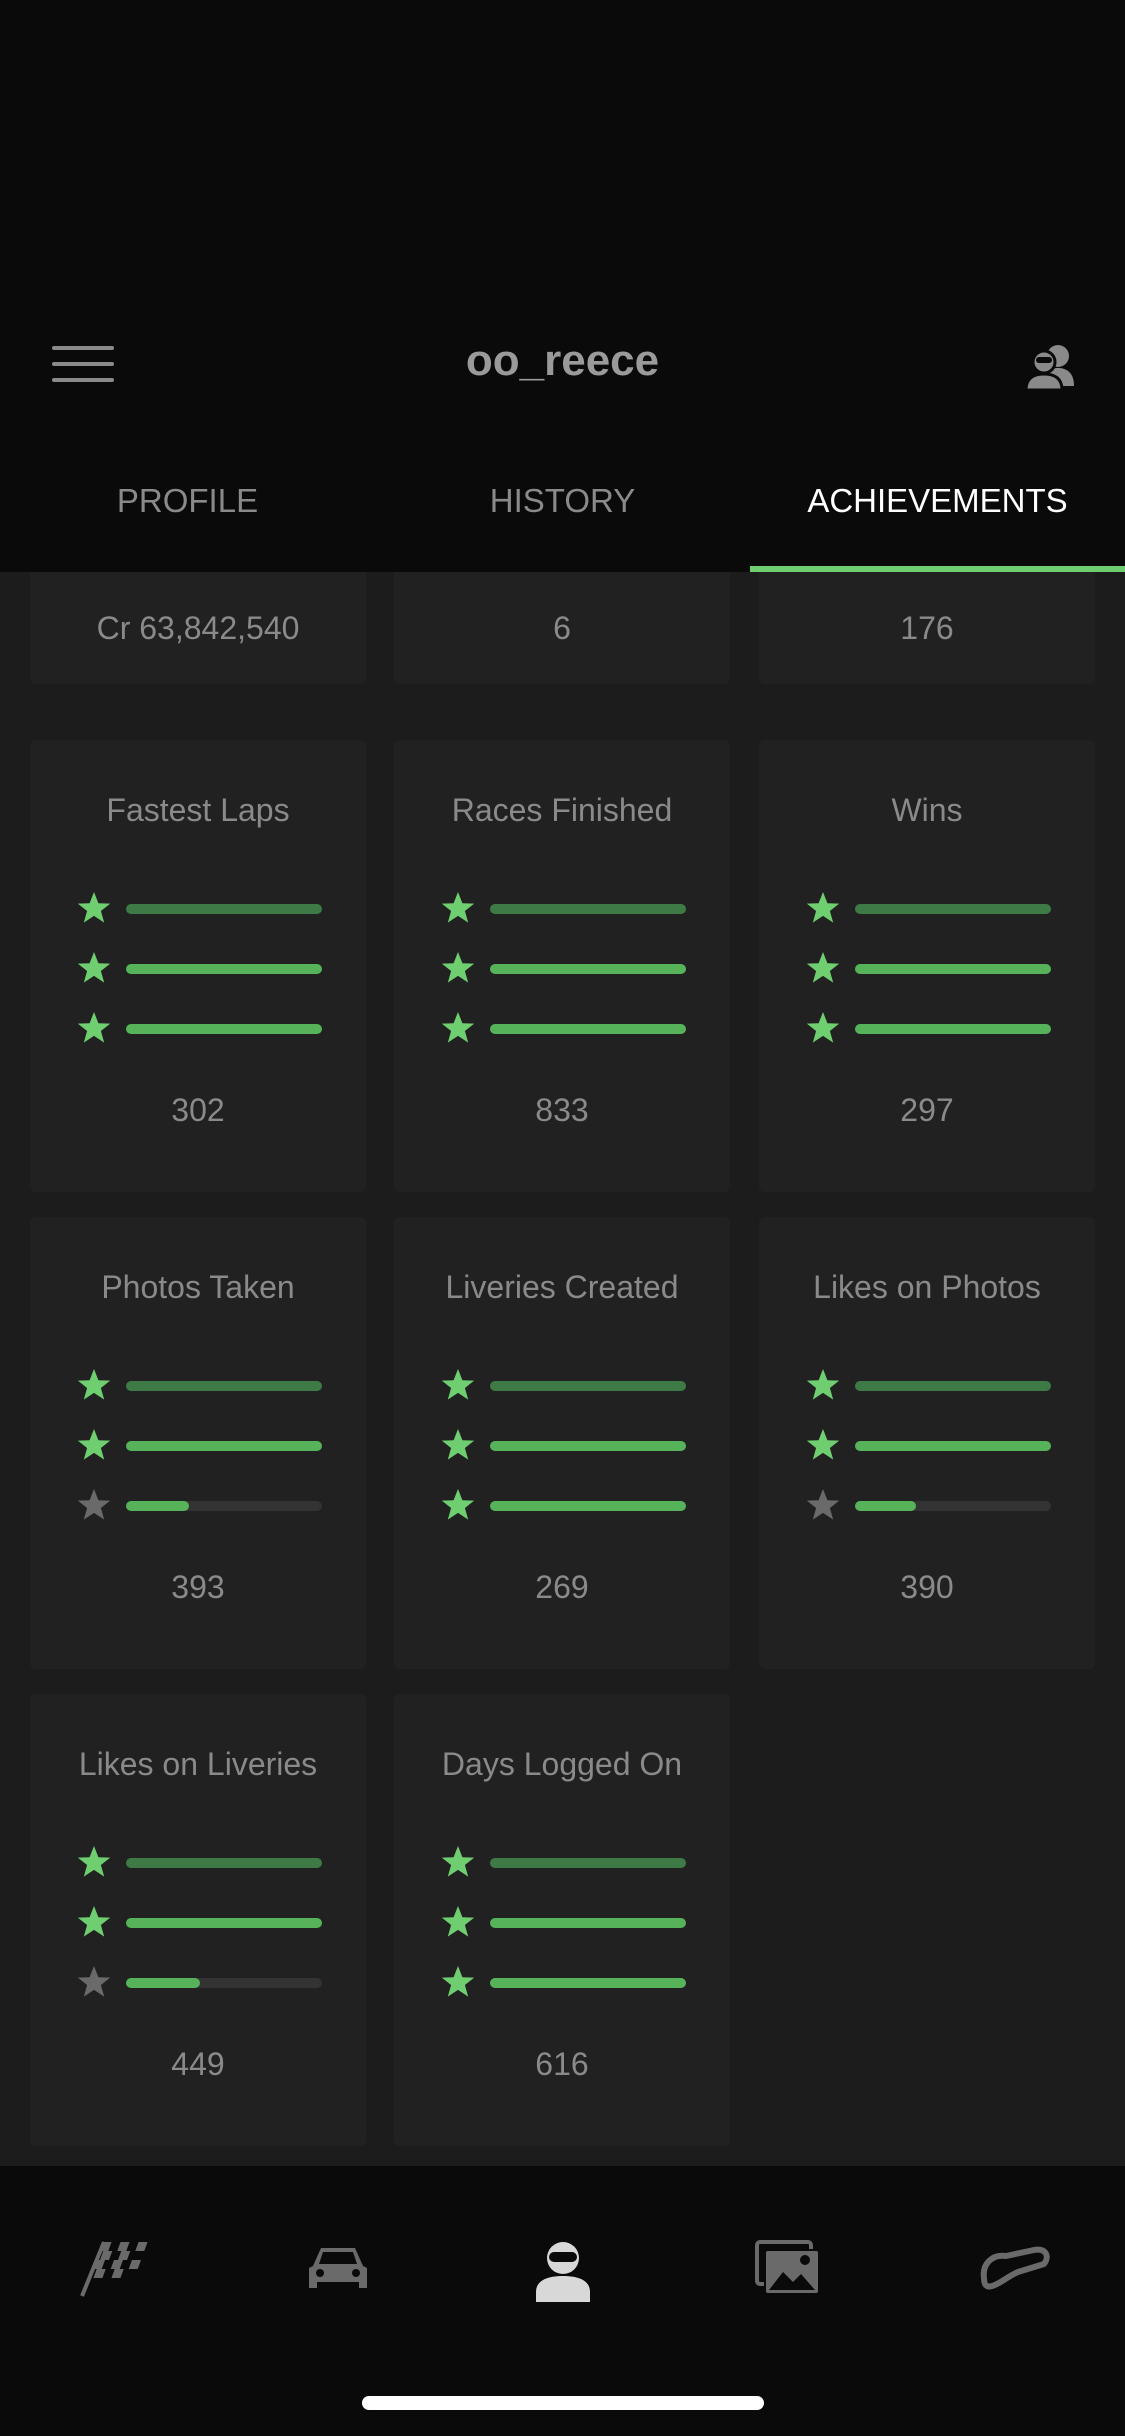  I want to click on page-title: oo_reece, so click(562, 360).